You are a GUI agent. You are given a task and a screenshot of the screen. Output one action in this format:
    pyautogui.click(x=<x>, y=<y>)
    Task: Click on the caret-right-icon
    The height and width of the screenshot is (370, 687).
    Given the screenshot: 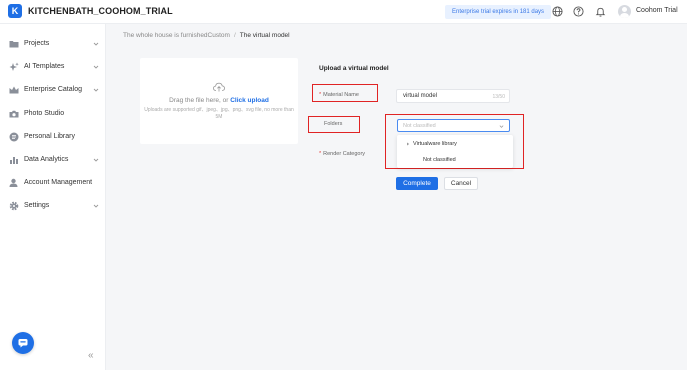 What is the action you would take?
    pyautogui.click(x=408, y=144)
    